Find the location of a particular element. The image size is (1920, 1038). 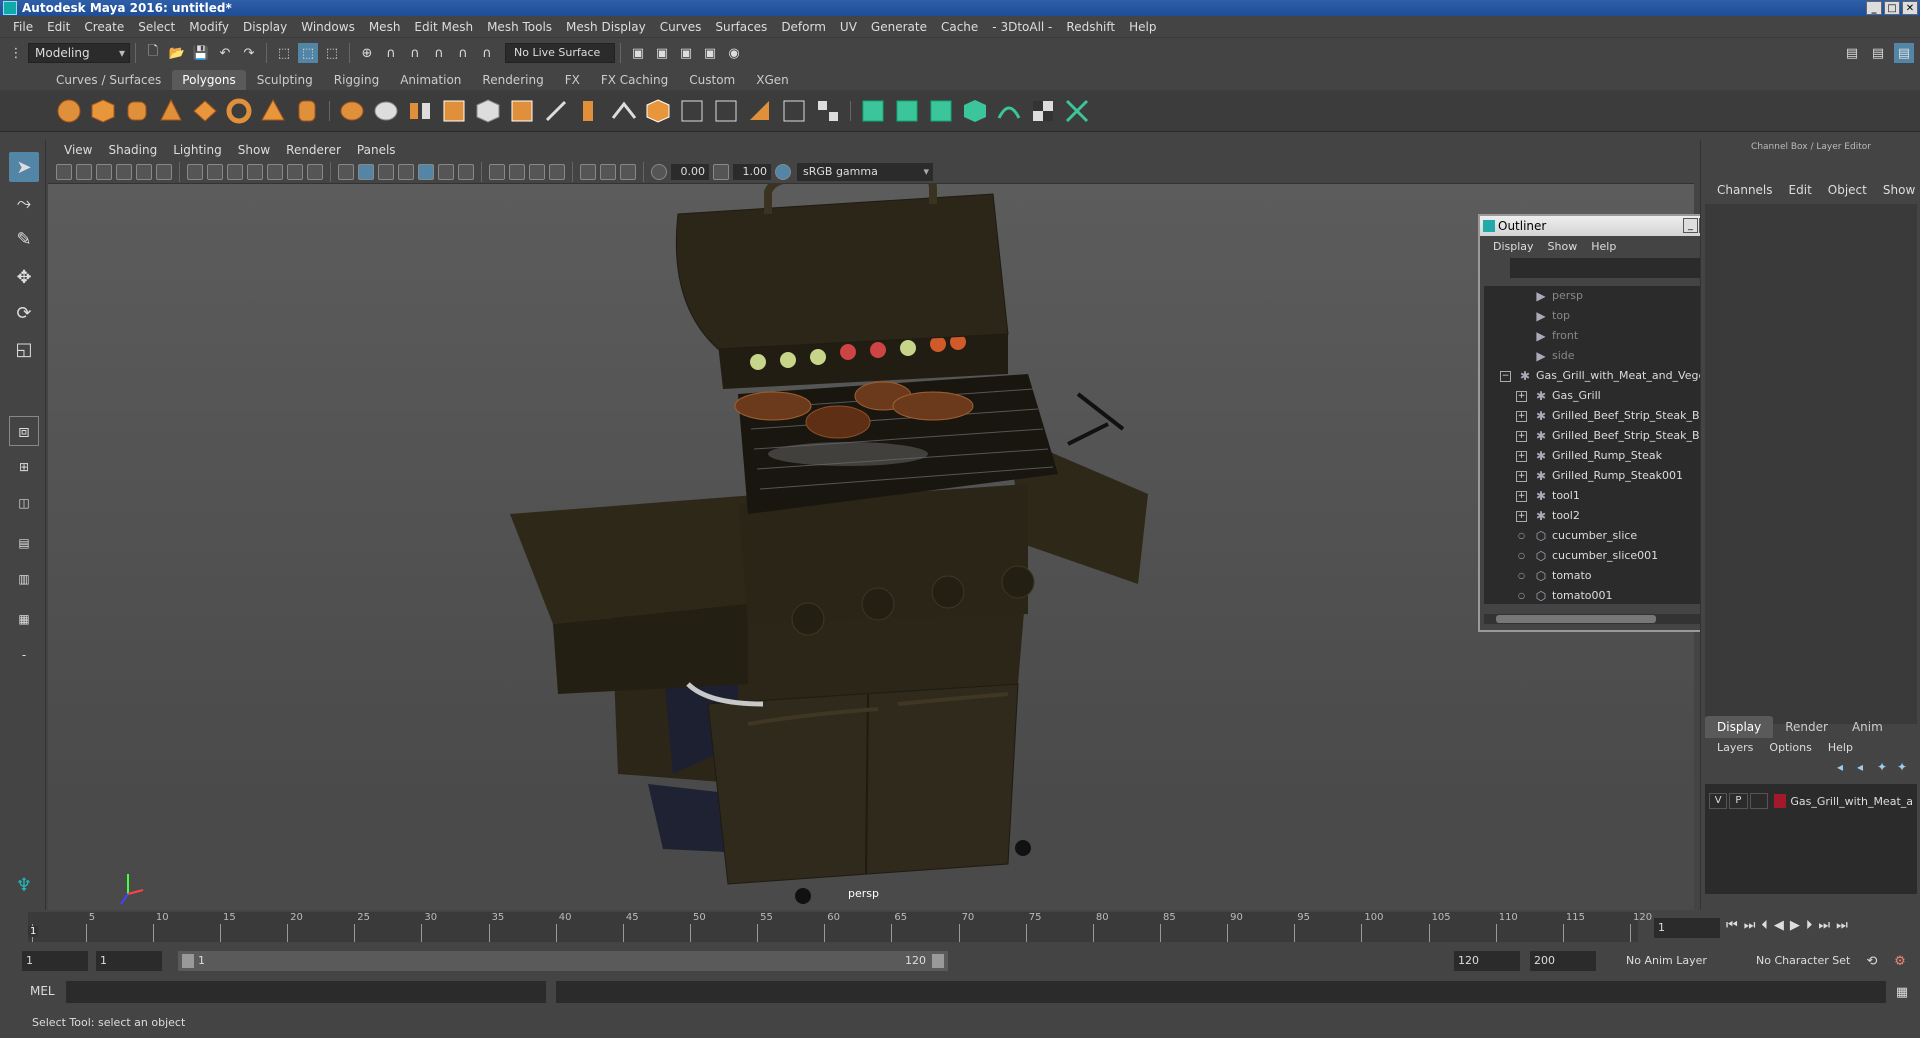

shelf-tab-custom: Custom is located at coordinates (712, 80).